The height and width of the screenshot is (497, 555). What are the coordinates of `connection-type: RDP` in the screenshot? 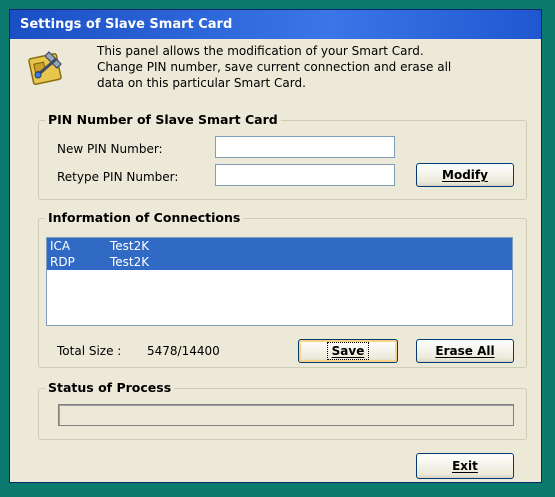 It's located at (62, 262).